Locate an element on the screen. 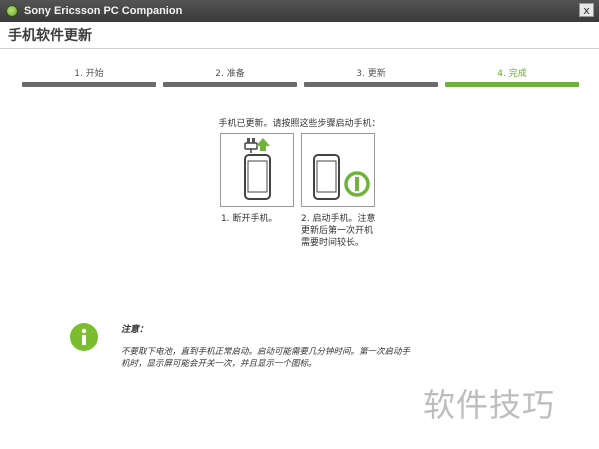 The width and height of the screenshot is (599, 449). step-card-power-on is located at coordinates (338, 170).